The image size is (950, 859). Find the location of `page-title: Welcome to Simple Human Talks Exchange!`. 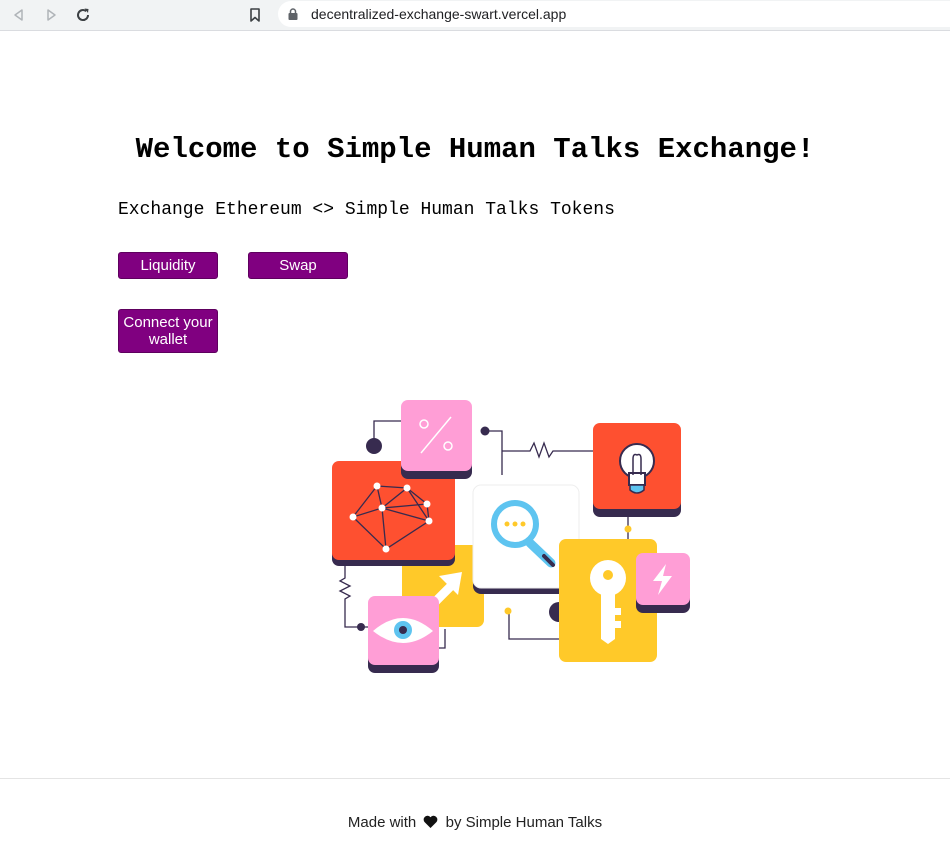

page-title: Welcome to Simple Human Talks Exchange! is located at coordinates (475, 149).